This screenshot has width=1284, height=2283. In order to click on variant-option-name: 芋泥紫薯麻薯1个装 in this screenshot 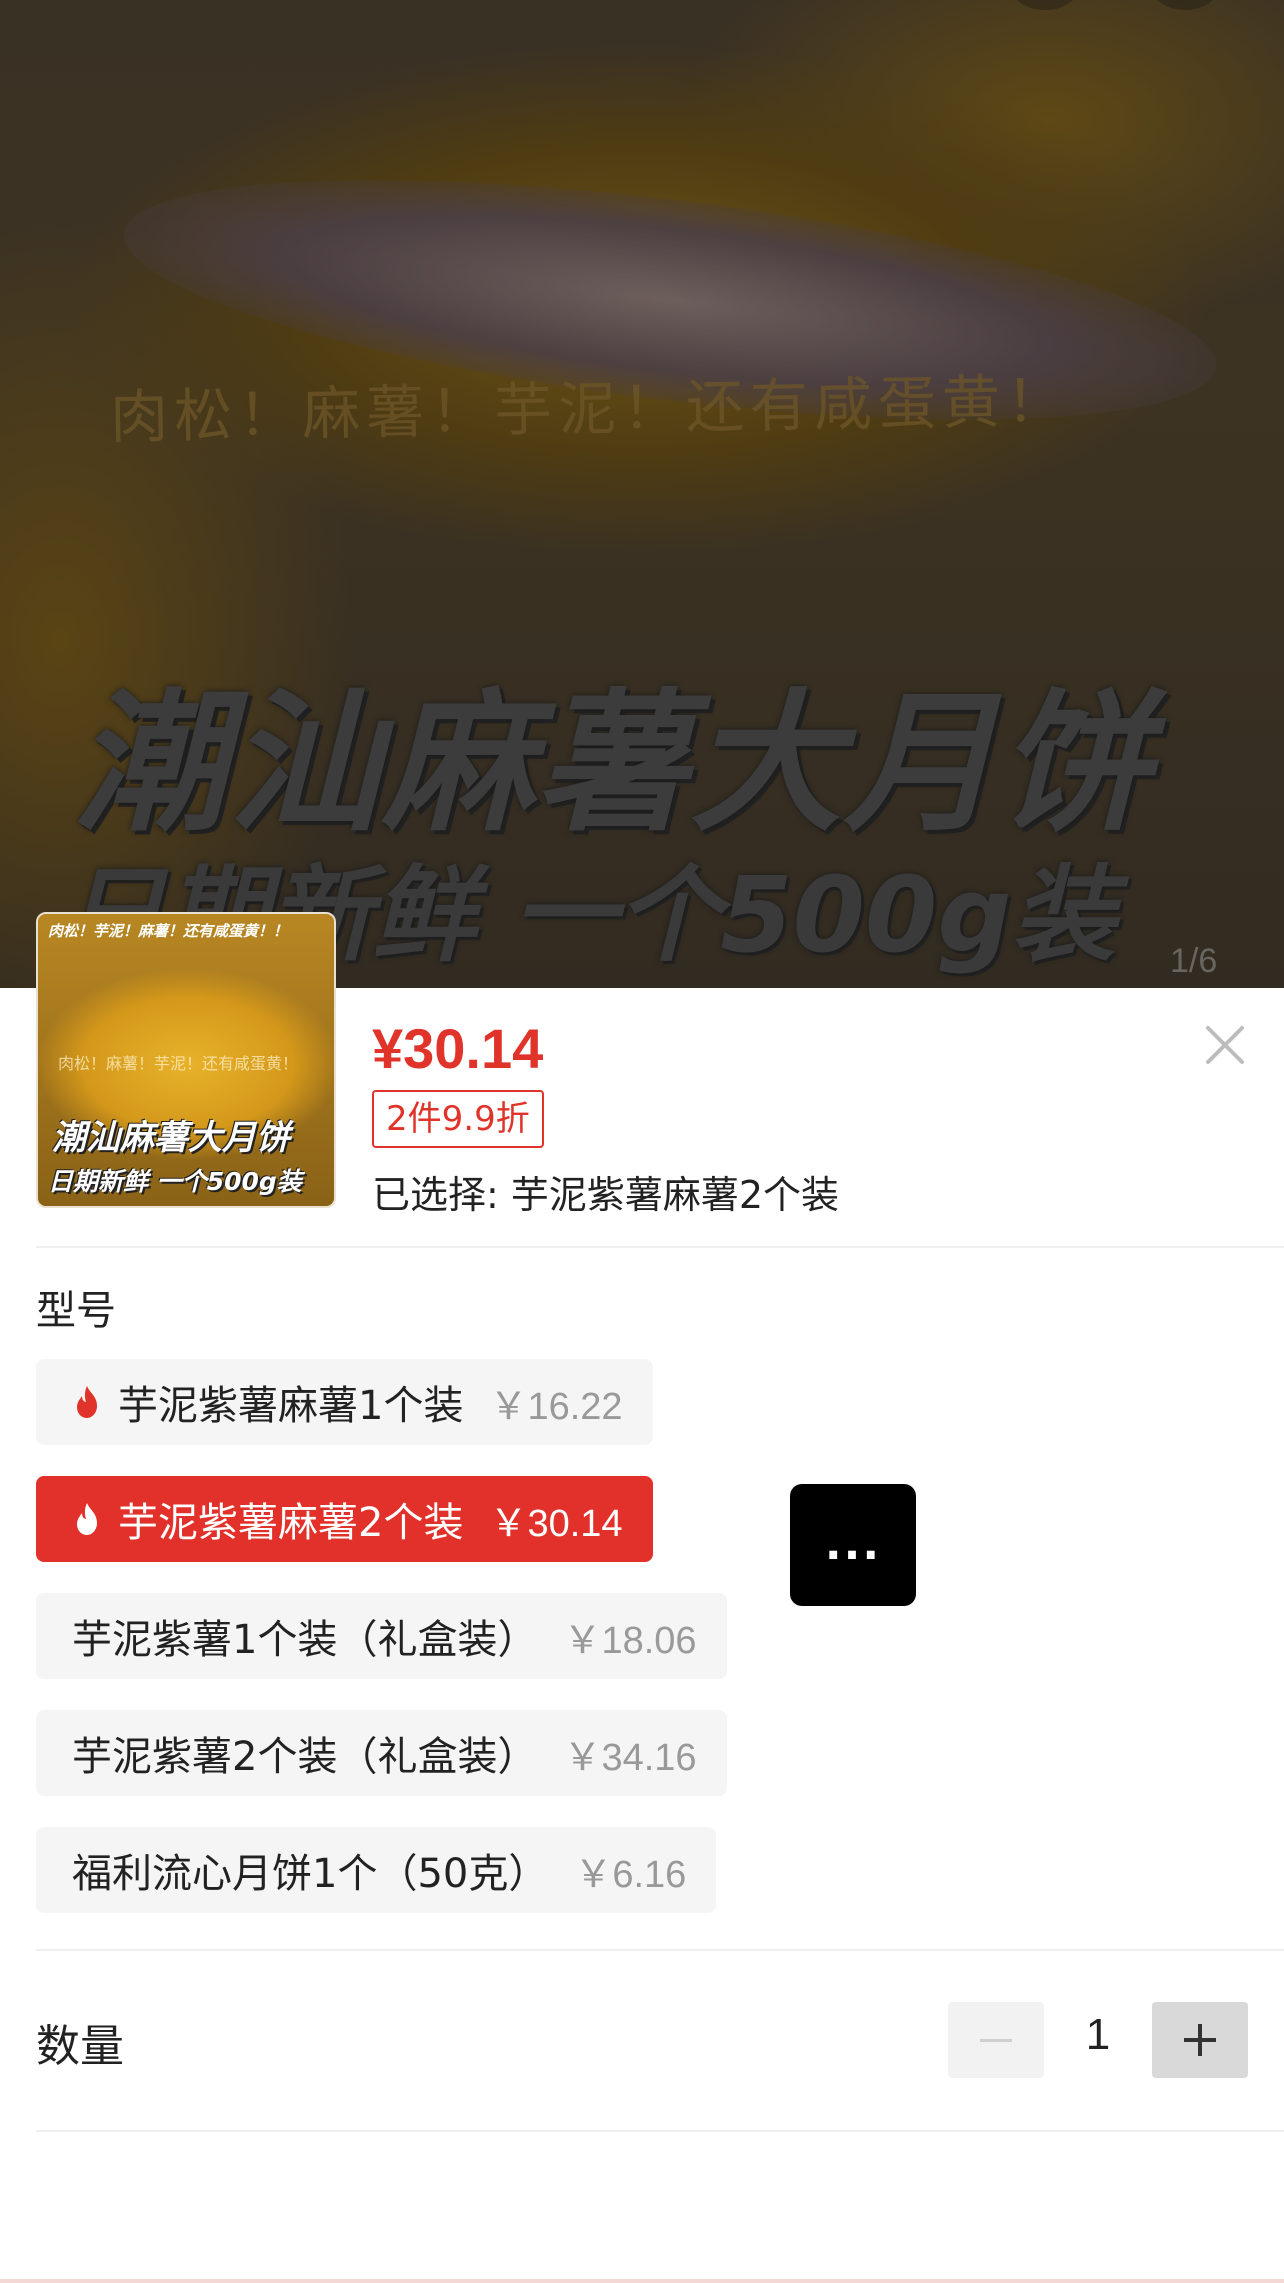, I will do `click(291, 1406)`.